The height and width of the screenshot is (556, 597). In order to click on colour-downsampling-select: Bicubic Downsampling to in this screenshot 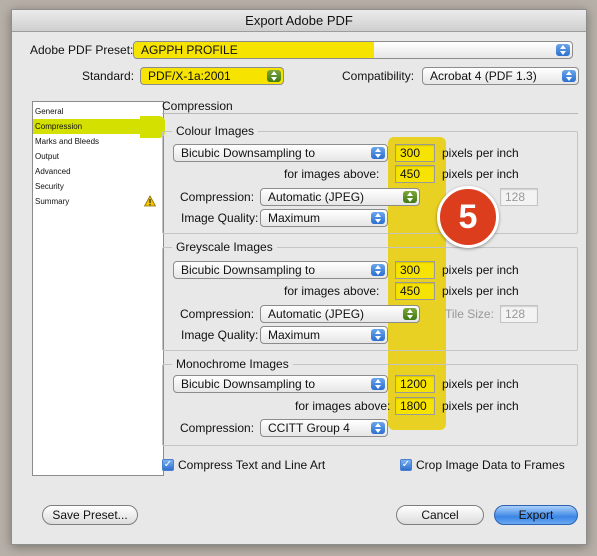, I will do `click(280, 153)`.